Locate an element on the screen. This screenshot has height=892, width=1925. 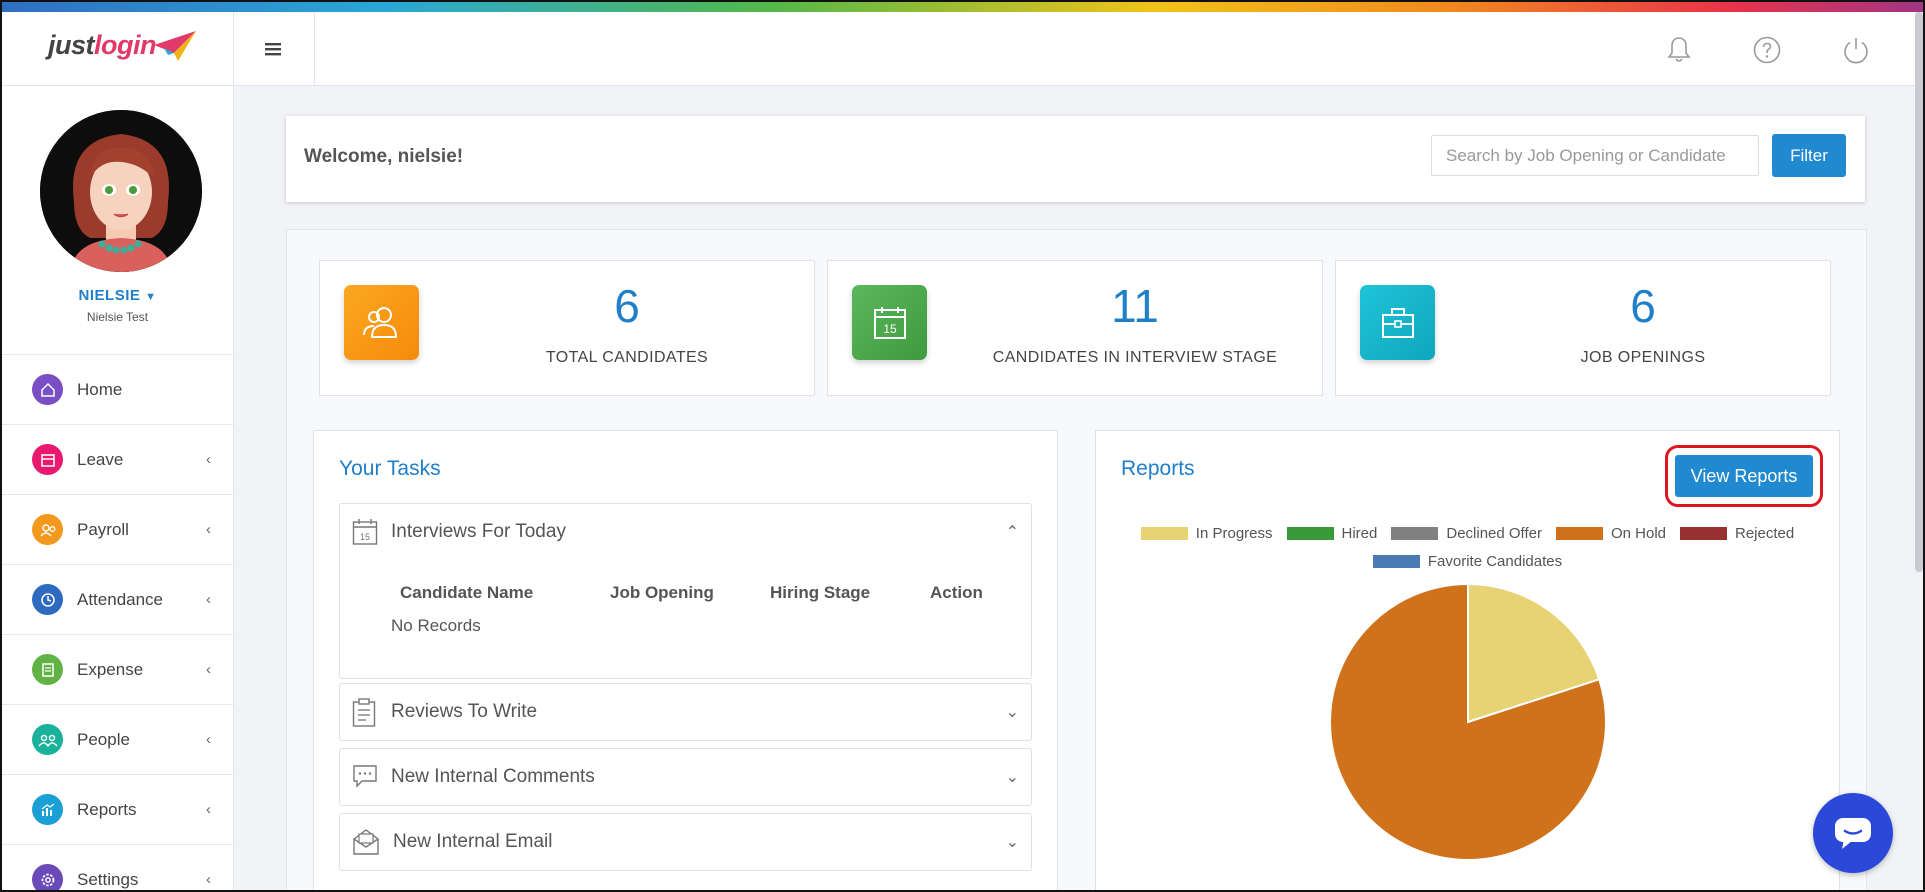
gear-icon is located at coordinates (47, 877).